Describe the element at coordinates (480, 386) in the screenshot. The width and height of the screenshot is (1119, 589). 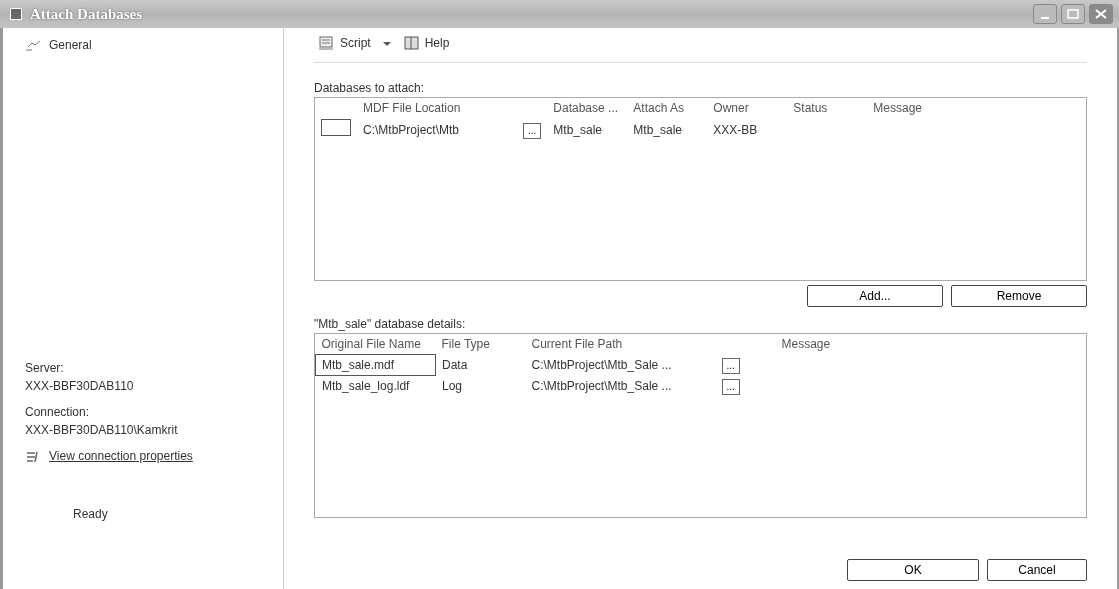
I see `table-cell: Log` at that location.